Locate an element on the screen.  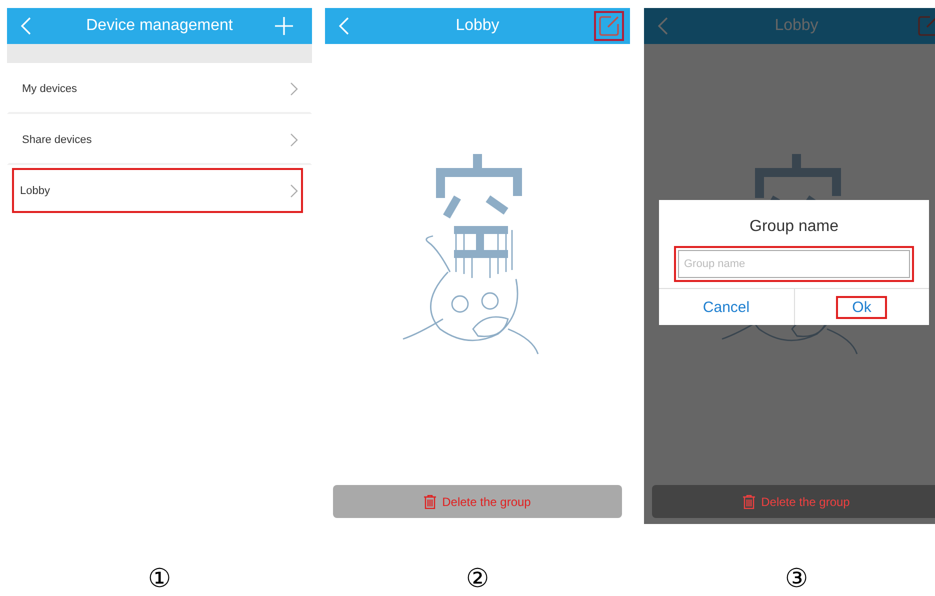
step-number: ① is located at coordinates (159, 579).